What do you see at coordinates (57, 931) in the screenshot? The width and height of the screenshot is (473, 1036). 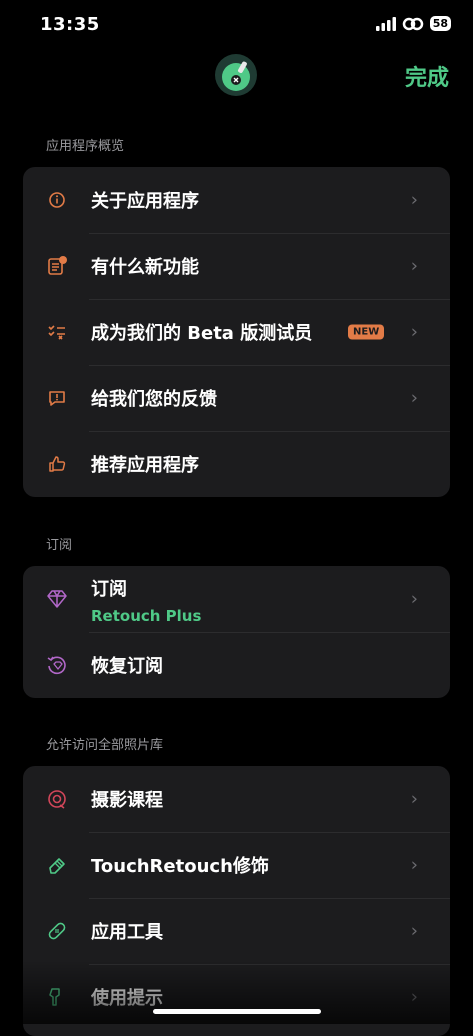 I see `bandage-icon` at bounding box center [57, 931].